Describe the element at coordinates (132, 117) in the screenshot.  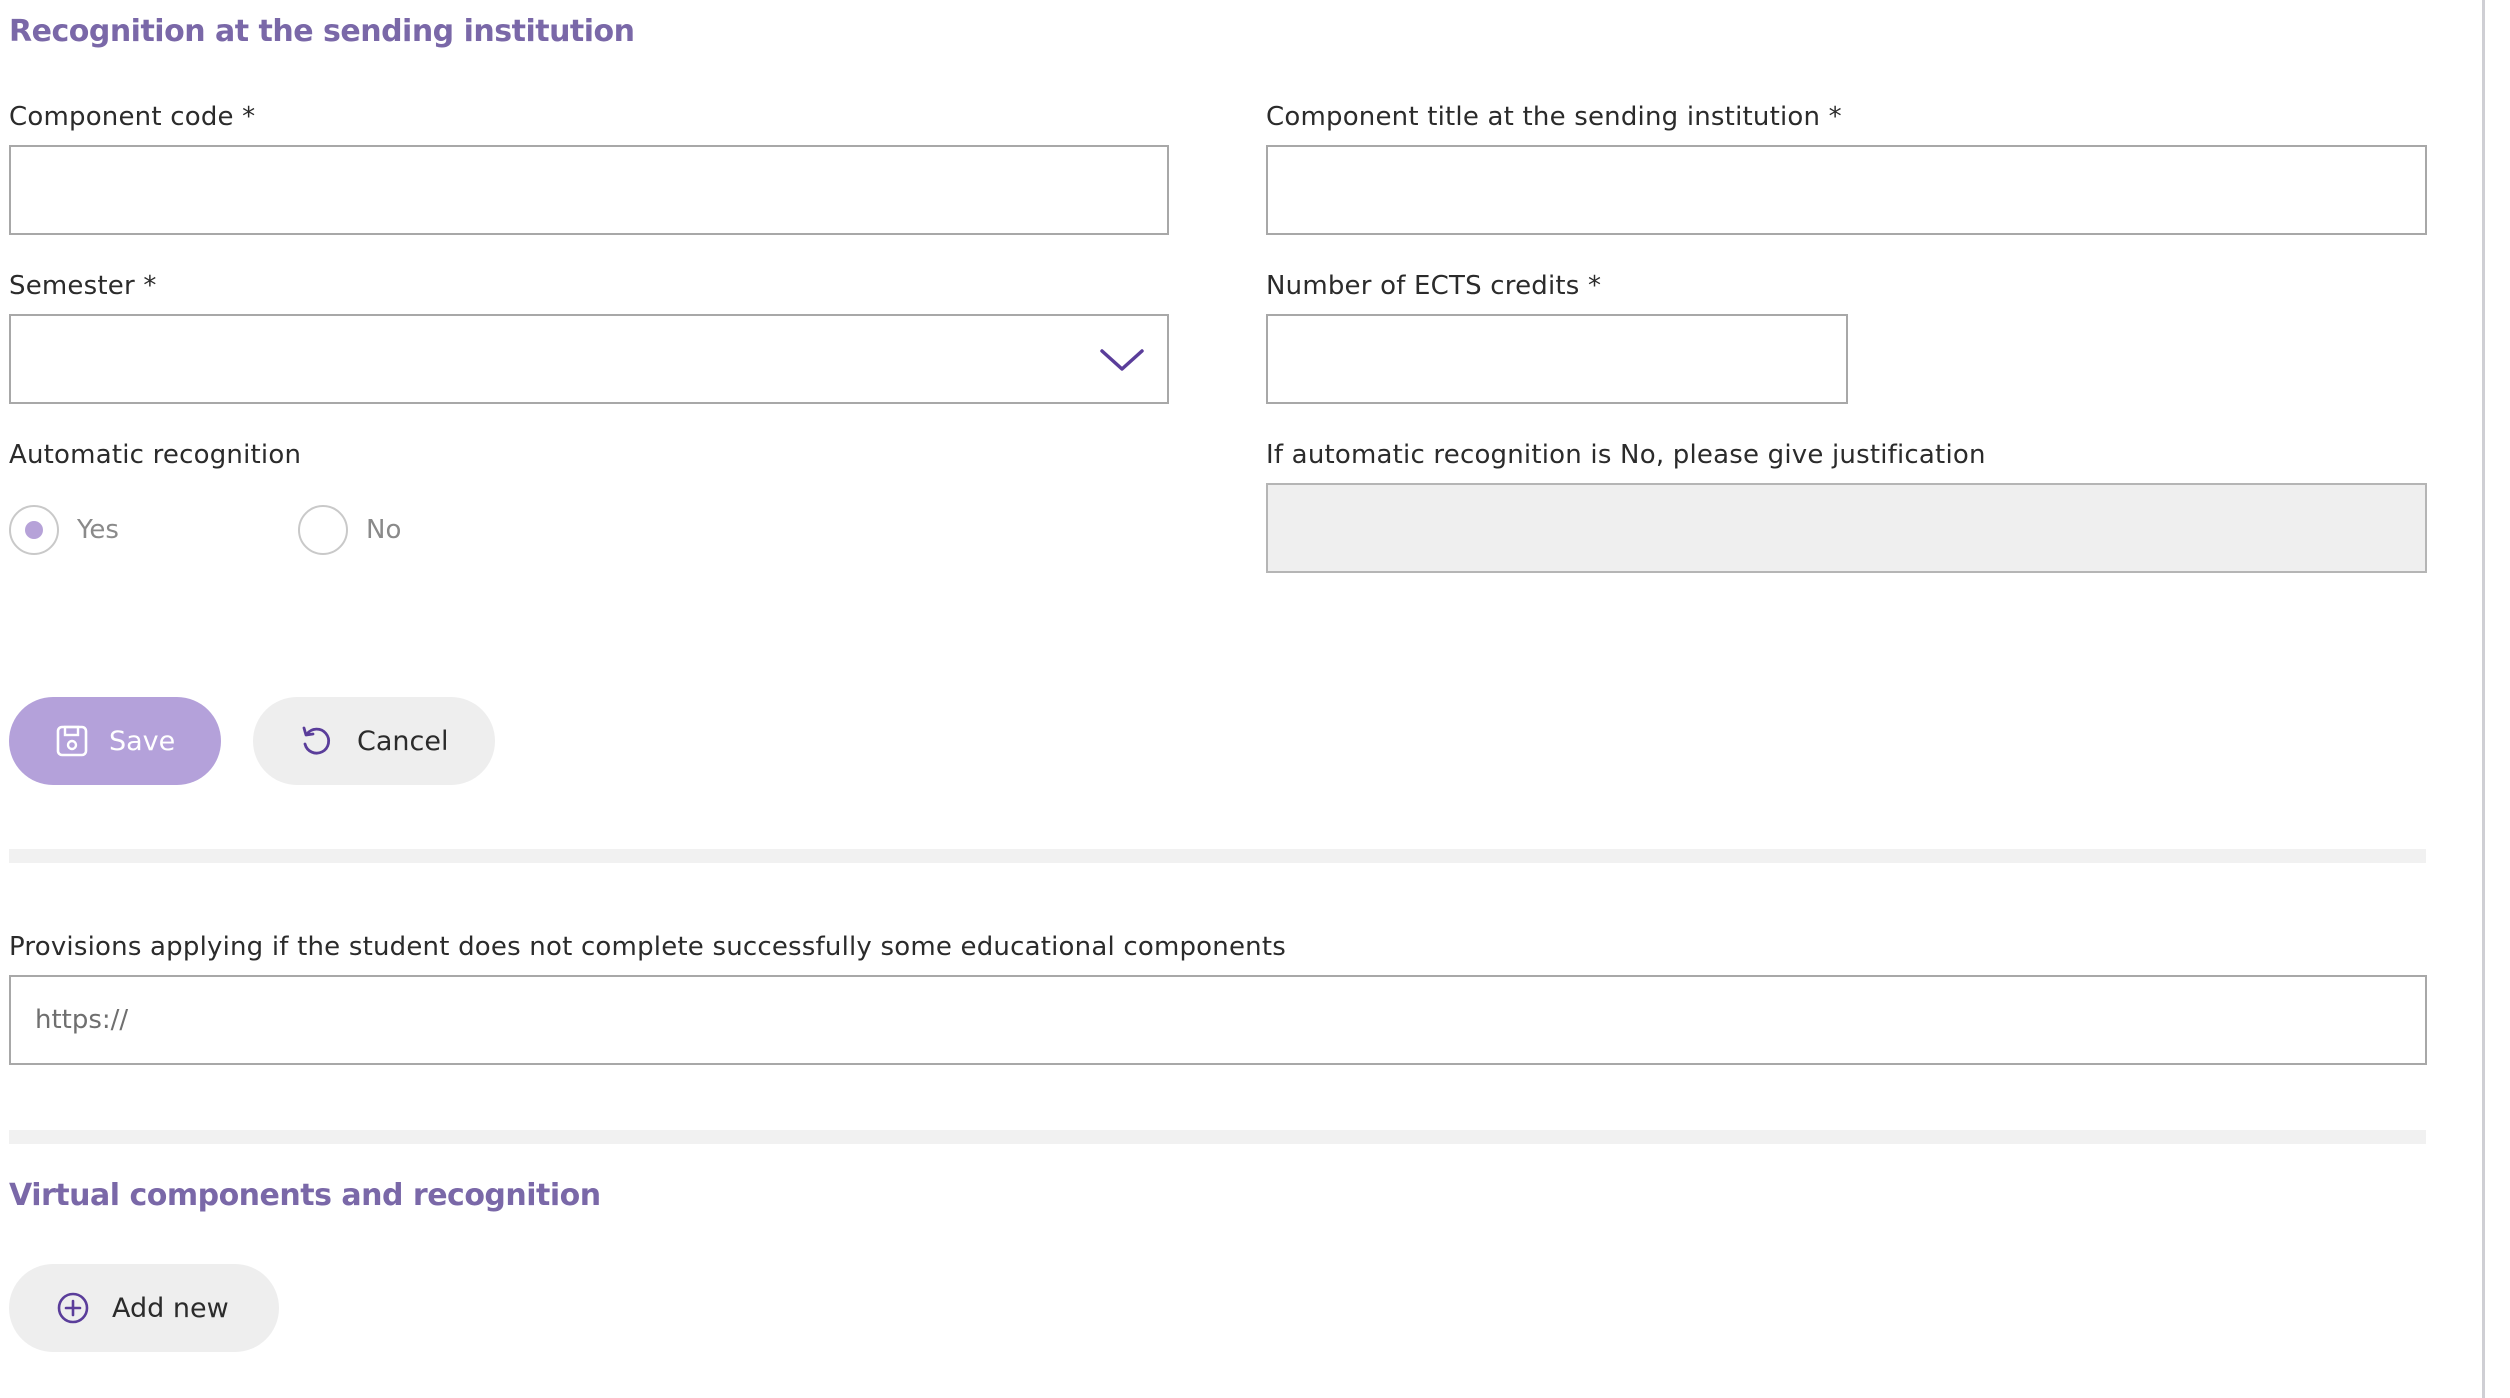
I see `component-code-label: Component code *` at that location.